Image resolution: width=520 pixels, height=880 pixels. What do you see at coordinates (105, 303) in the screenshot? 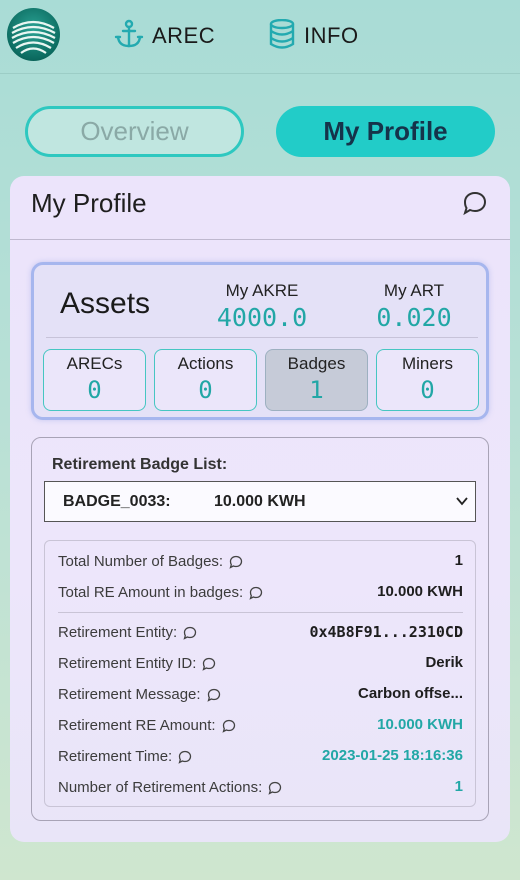
I see `assets-title: Assets` at bounding box center [105, 303].